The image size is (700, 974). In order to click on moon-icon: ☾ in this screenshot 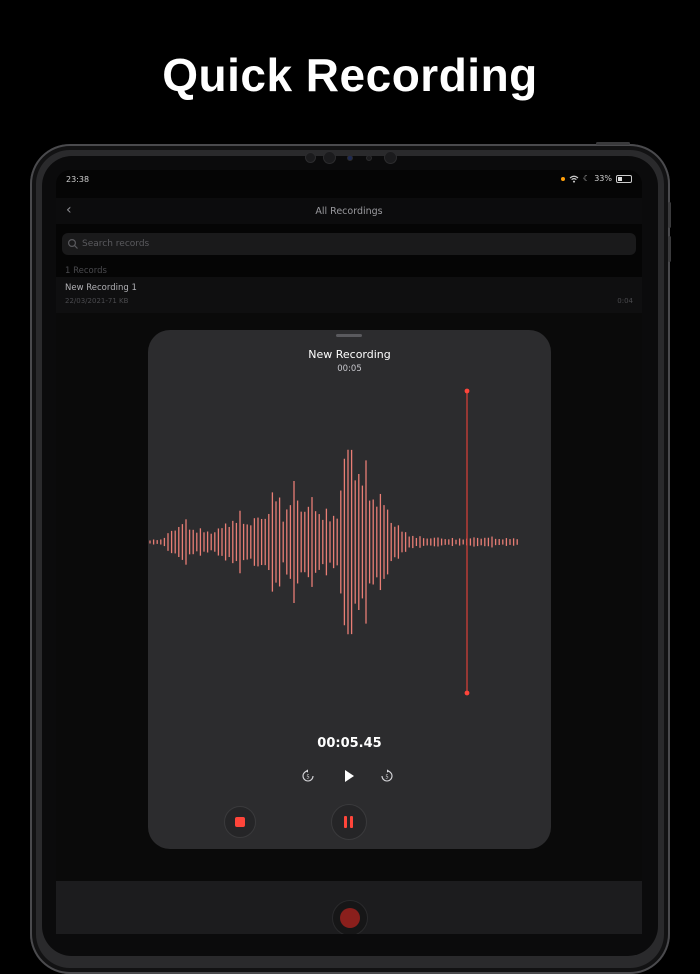, I will do `click(587, 178)`.